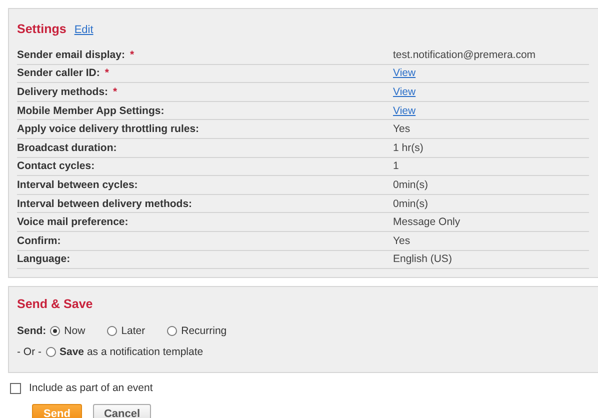  Describe the element at coordinates (29, 352) in the screenshot. I see `or-label: - Or -` at that location.